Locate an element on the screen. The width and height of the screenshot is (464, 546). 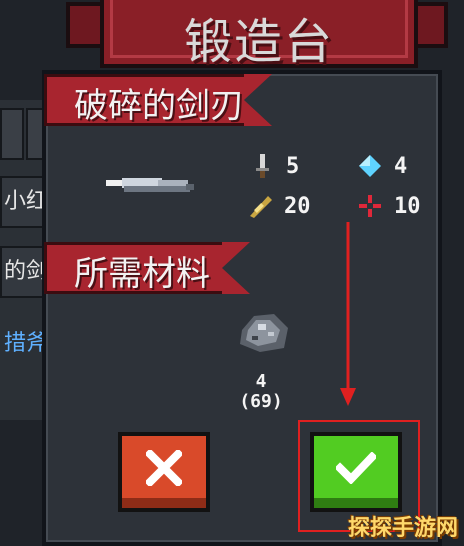
stat-value: 4 is located at coordinates (401, 166).